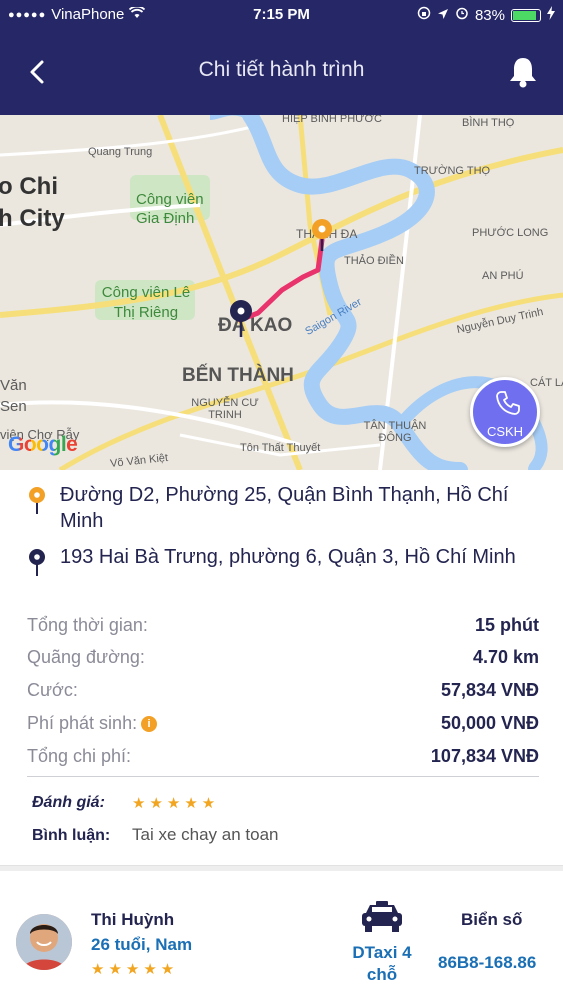 The image size is (563, 1000). What do you see at coordinates (489, 723) in the screenshot?
I see `summary-value: 50,000 VNĐ` at bounding box center [489, 723].